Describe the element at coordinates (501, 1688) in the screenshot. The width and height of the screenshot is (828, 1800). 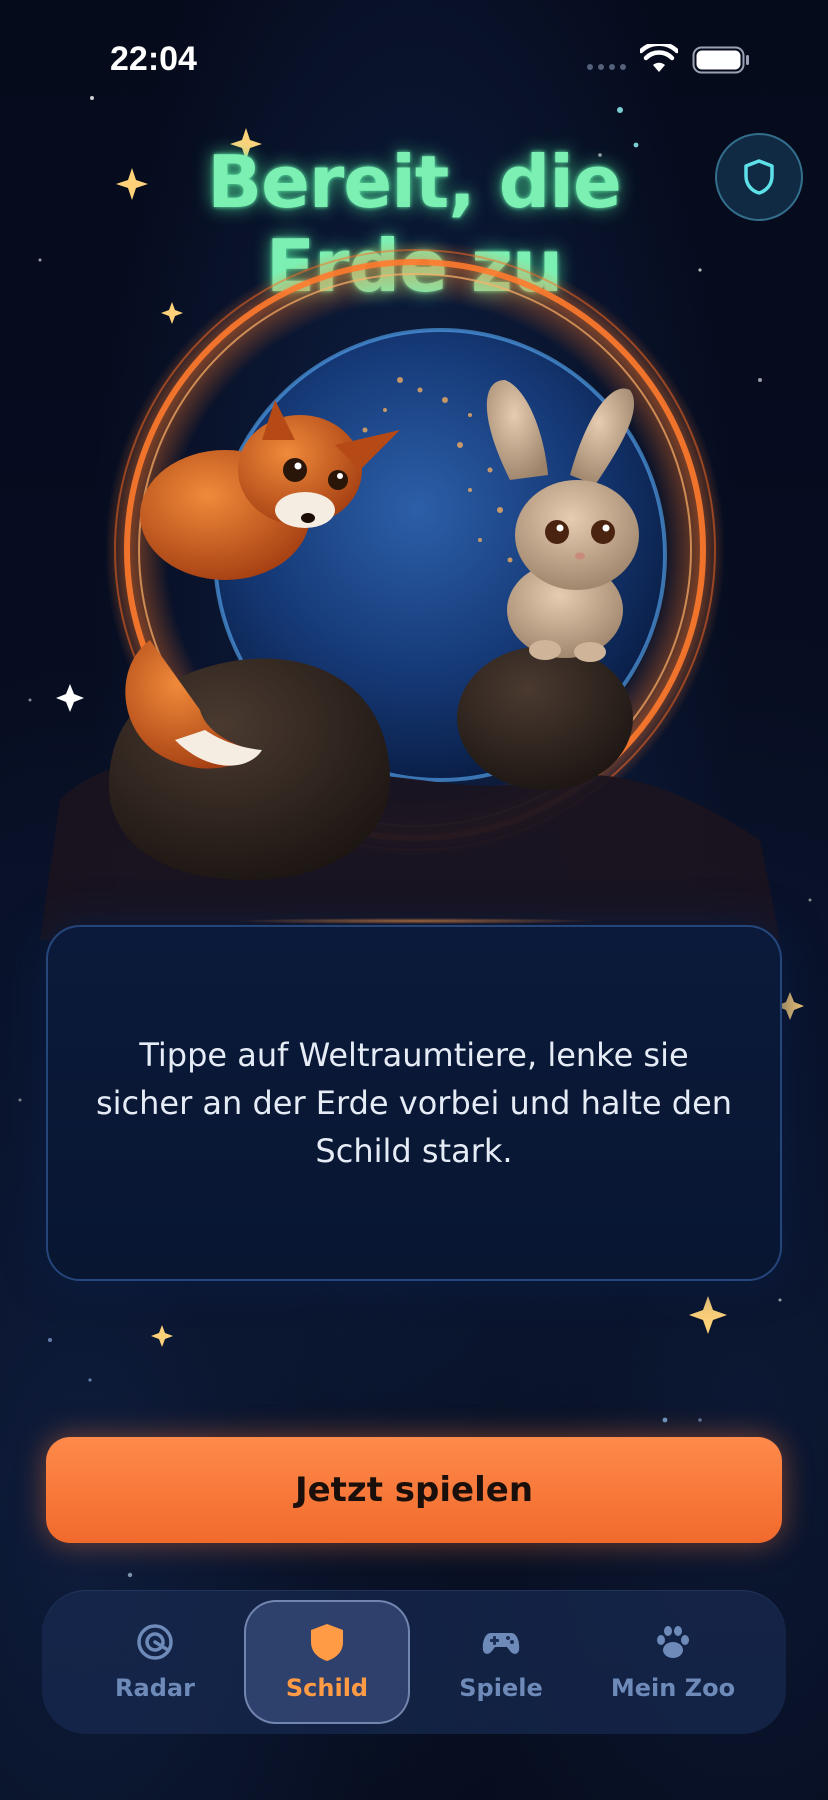
I see `tab-games-label: Spiele` at that location.